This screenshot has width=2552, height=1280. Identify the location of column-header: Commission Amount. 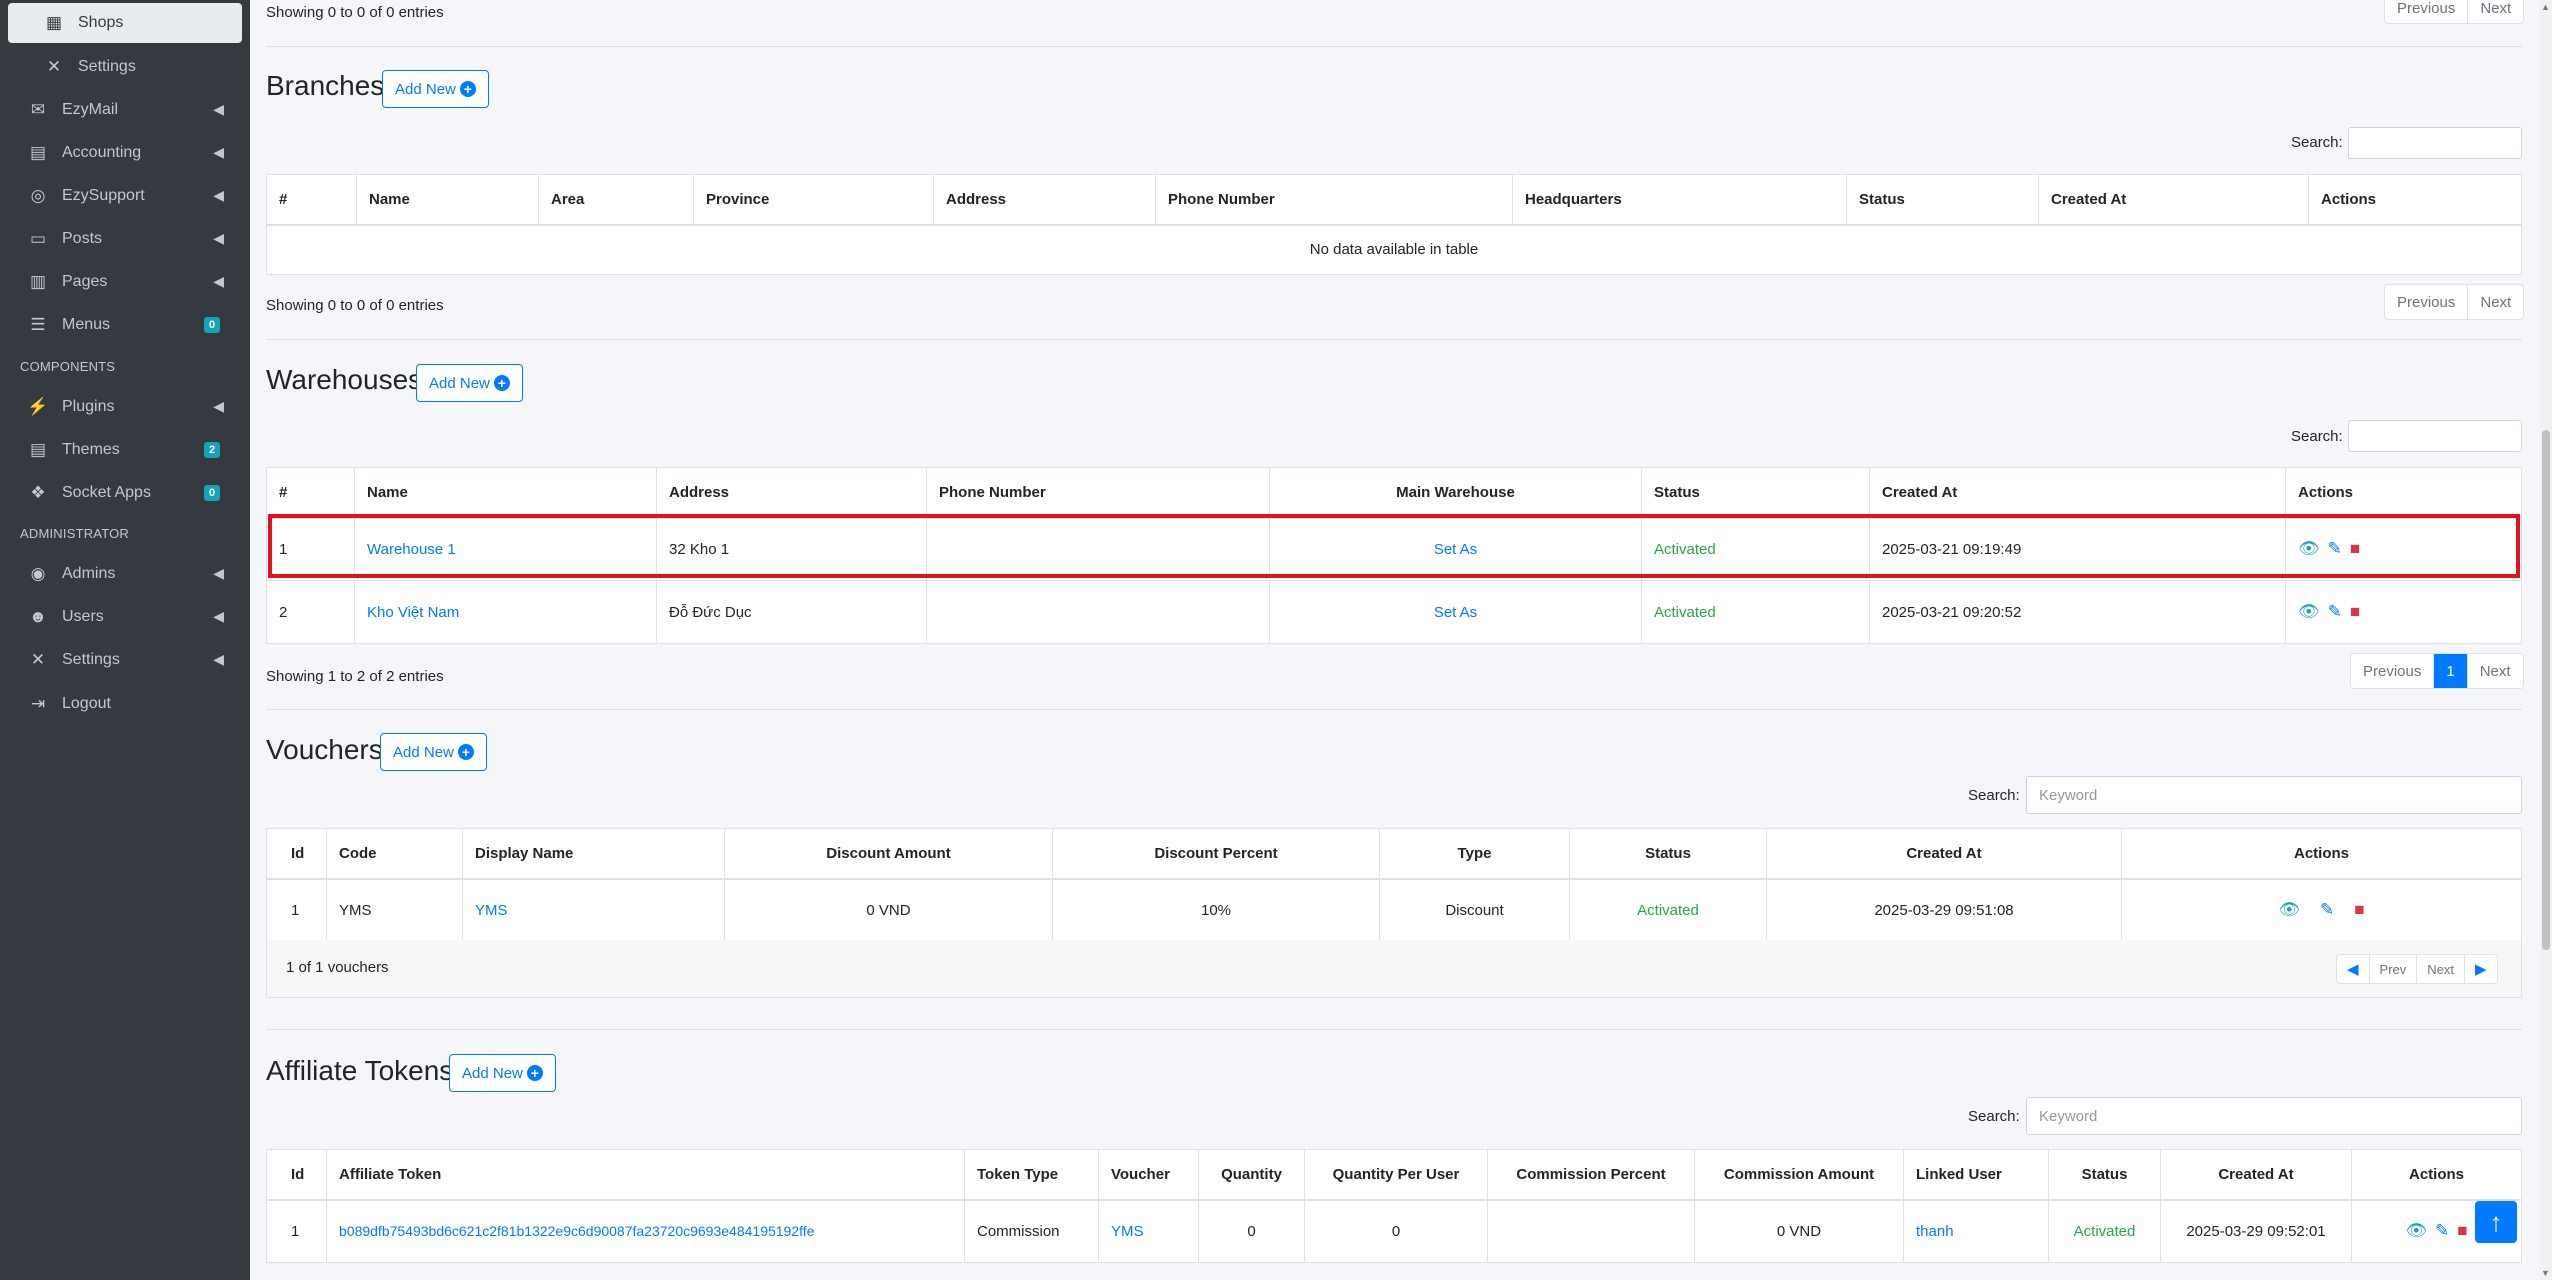
(1799, 1175).